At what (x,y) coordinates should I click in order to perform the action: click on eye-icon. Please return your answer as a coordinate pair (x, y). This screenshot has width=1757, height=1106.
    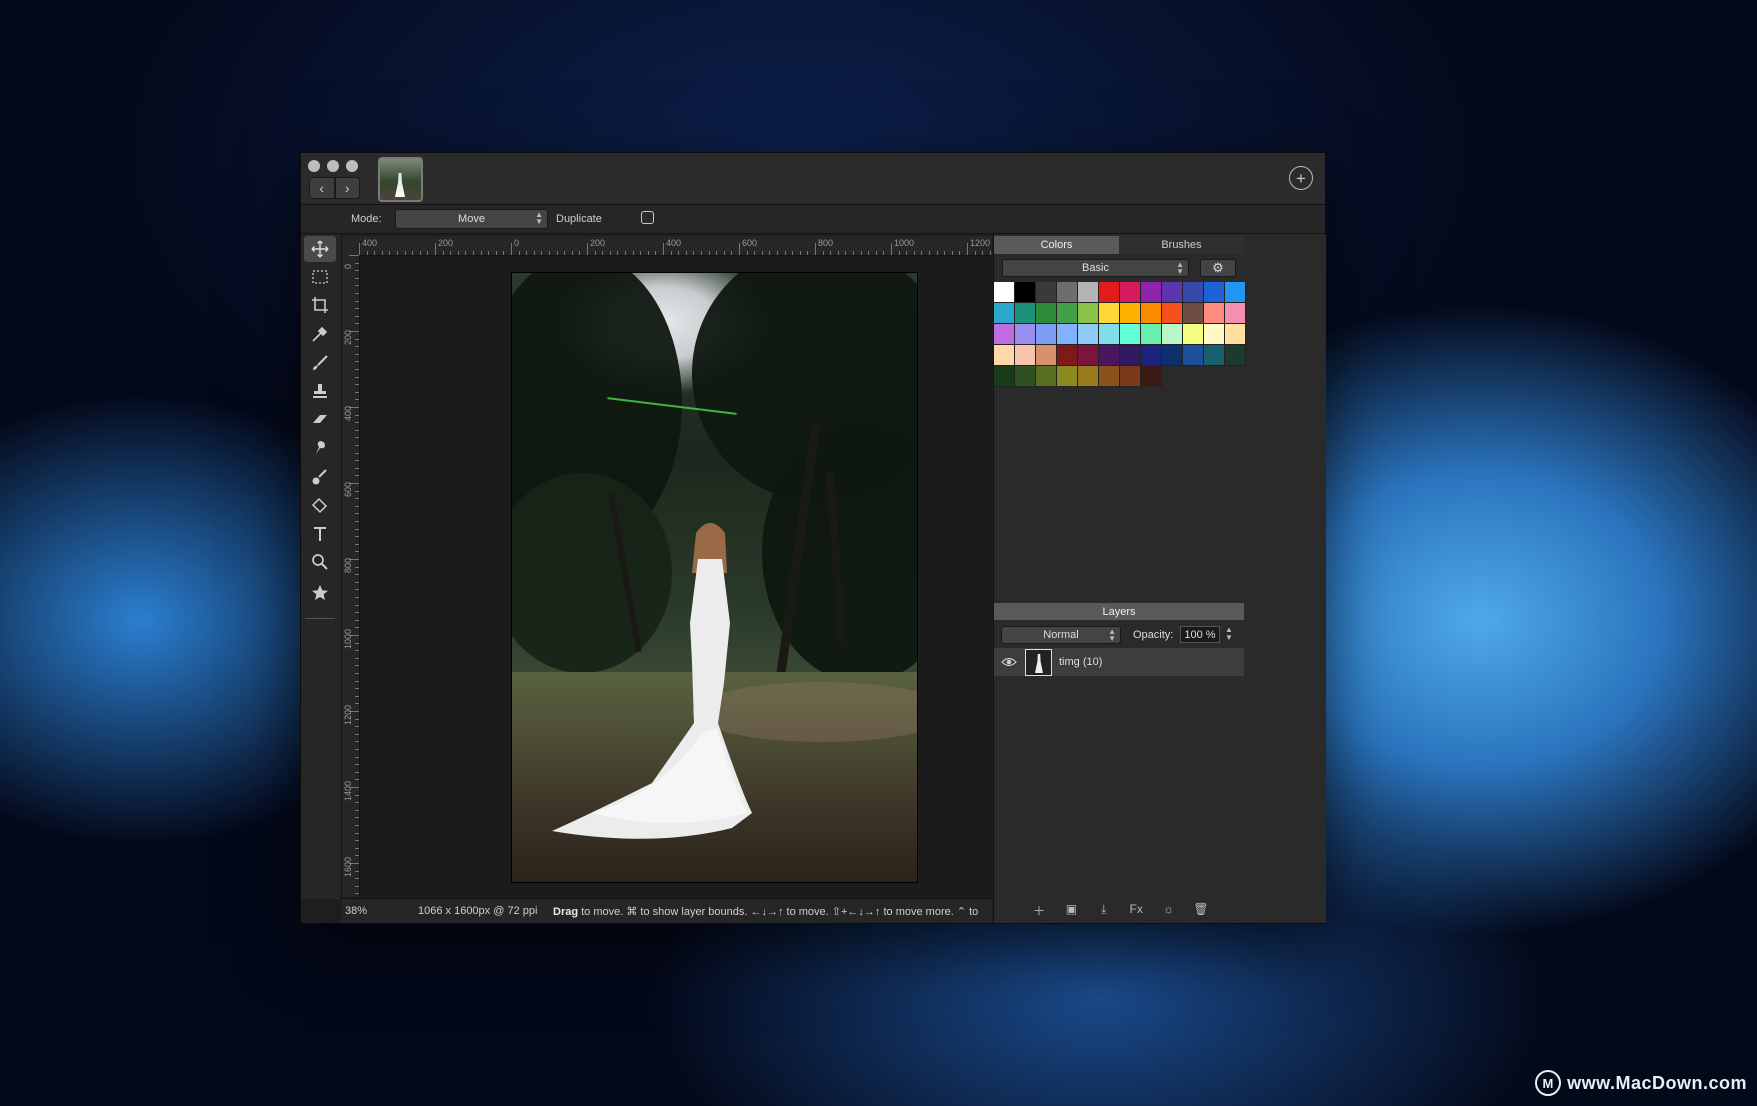
    Looking at the image, I should click on (1009, 662).